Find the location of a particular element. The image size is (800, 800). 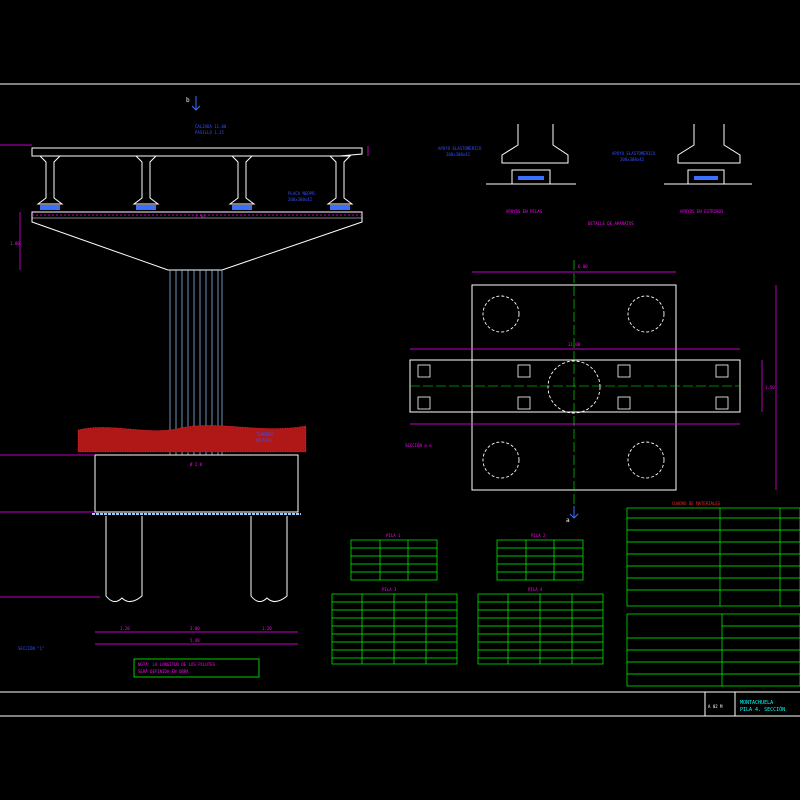

project-title: MONTACHUELA is located at coordinates (756, 703).